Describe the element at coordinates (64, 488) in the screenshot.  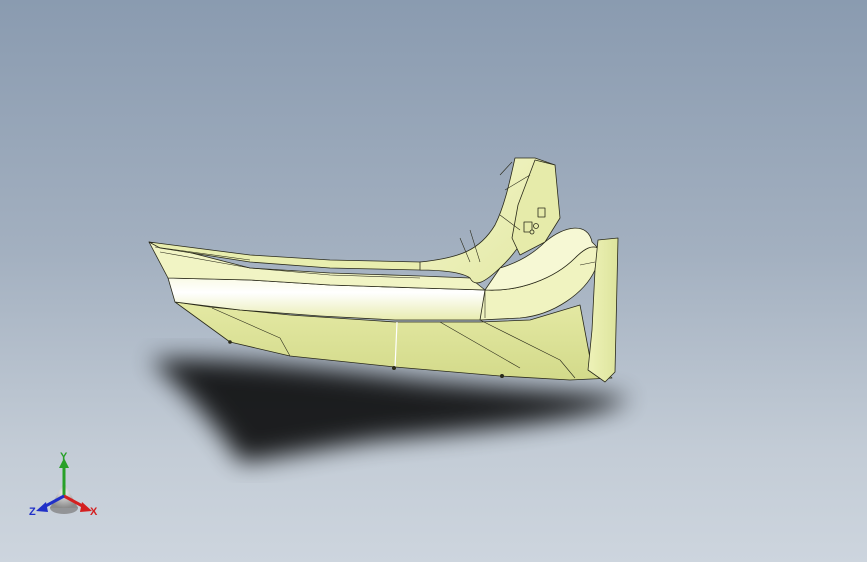
I see `coordinate-triad: Y X Z` at that location.